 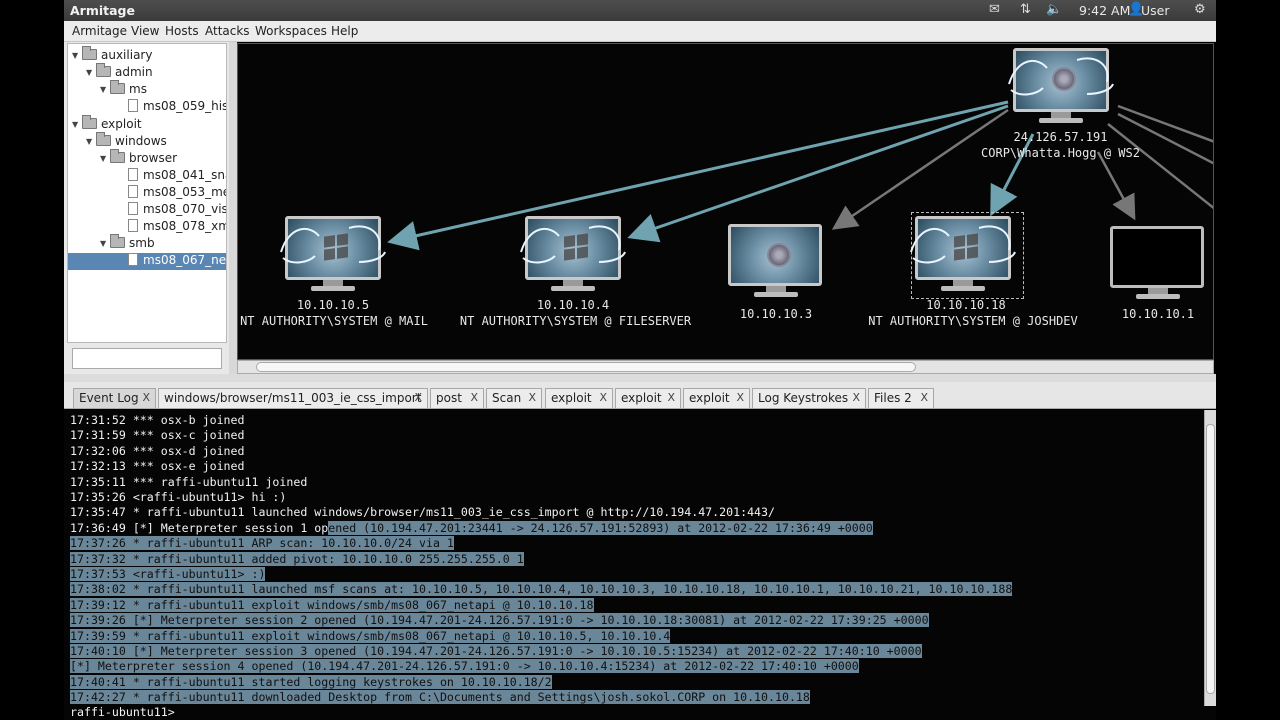 I want to click on tab-scan: Scan X, so click(x=514, y=398).